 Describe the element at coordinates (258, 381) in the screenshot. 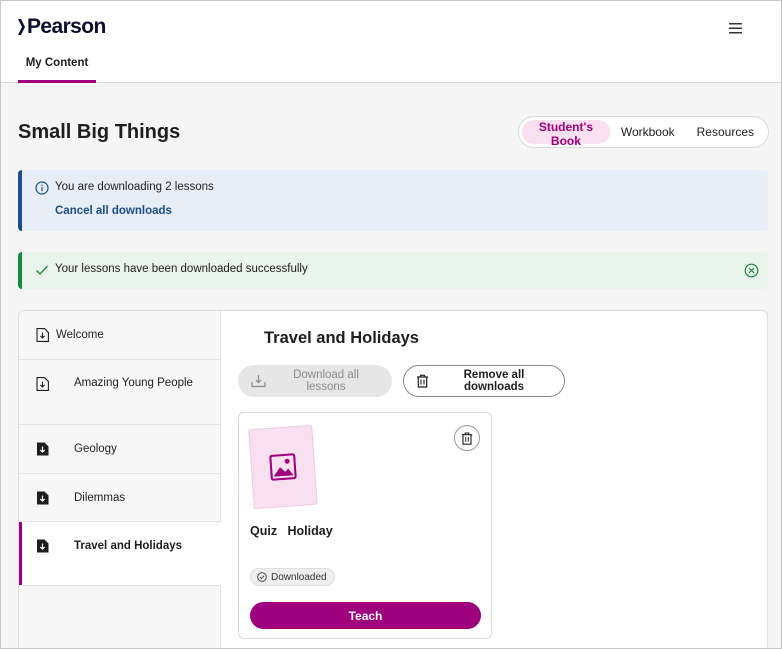

I see `download-tray-icon` at that location.